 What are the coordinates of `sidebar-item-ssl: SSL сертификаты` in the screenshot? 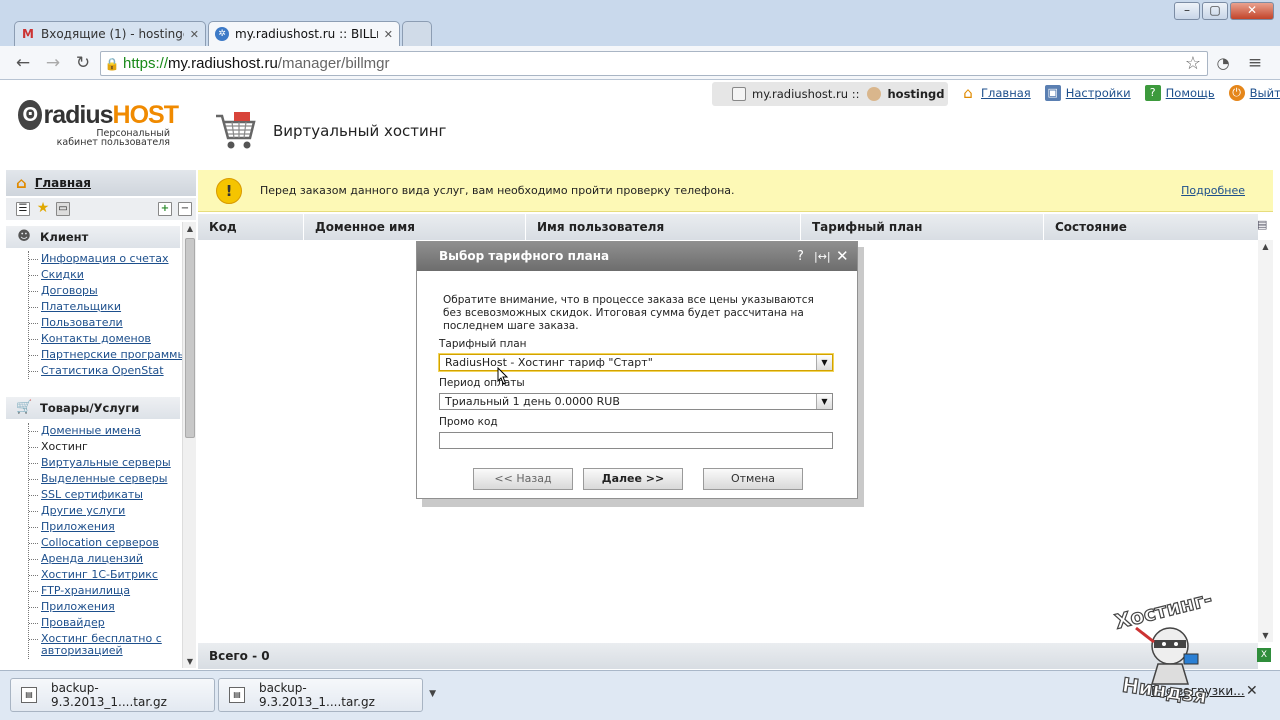 It's located at (103, 495).